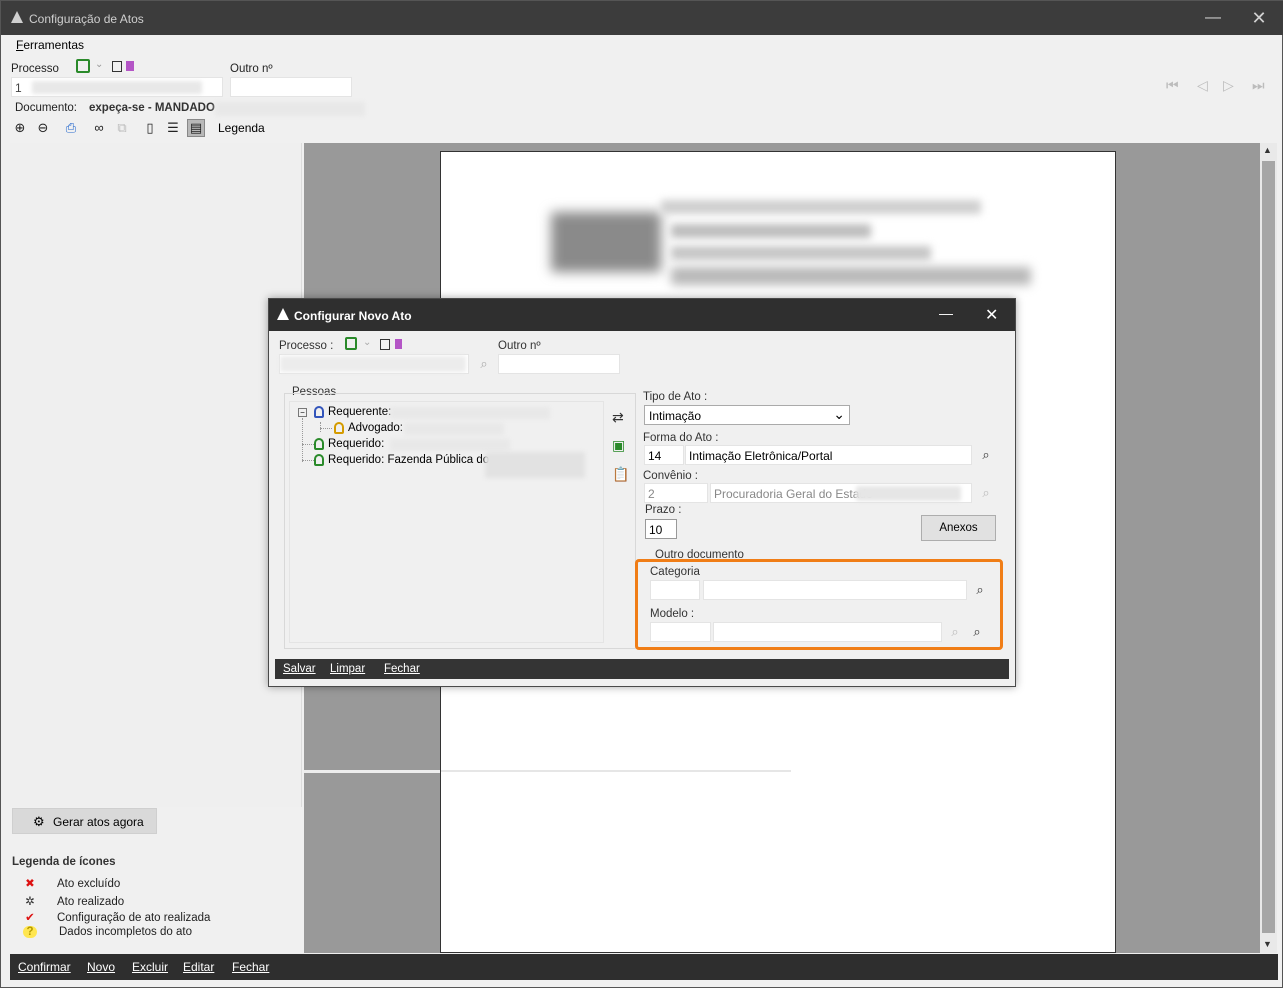 This screenshot has width=1283, height=988. Describe the element at coordinates (835, 590) in the screenshot. I see `categoria-desc-input` at that location.